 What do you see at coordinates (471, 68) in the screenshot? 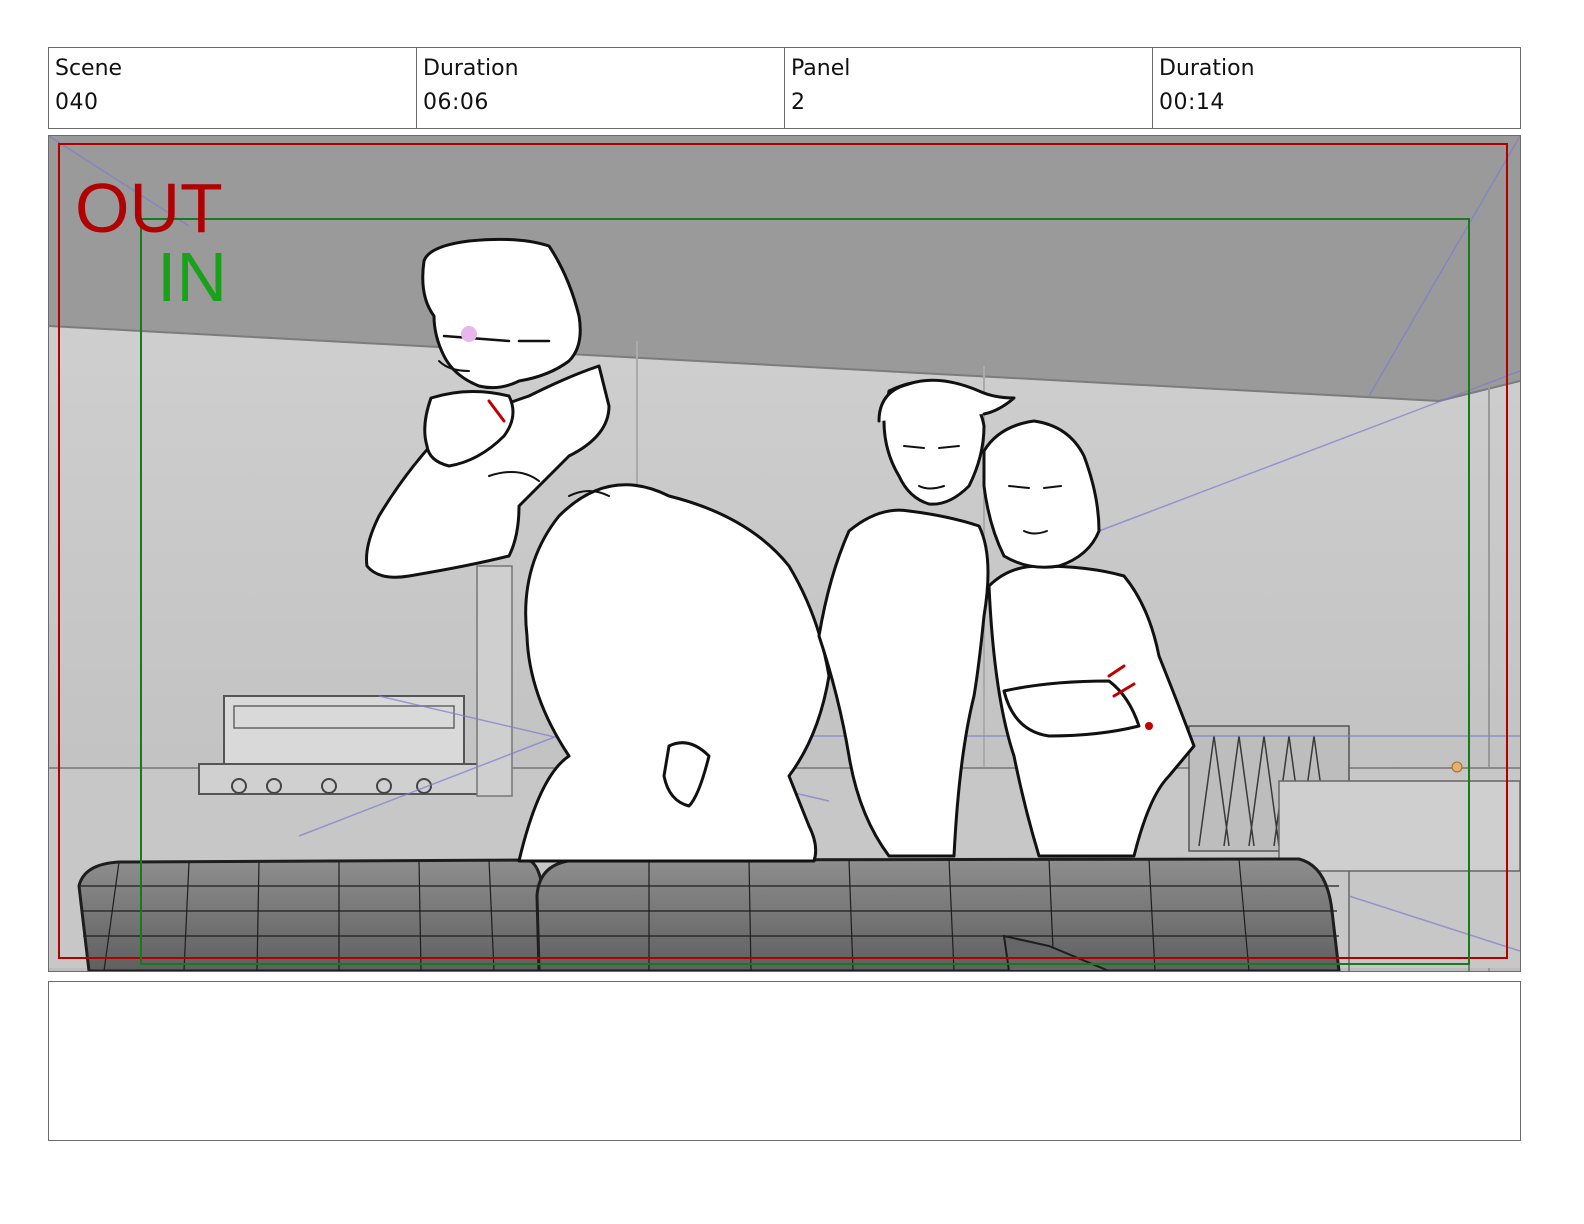
I see `scene-duration-label: Duration` at bounding box center [471, 68].